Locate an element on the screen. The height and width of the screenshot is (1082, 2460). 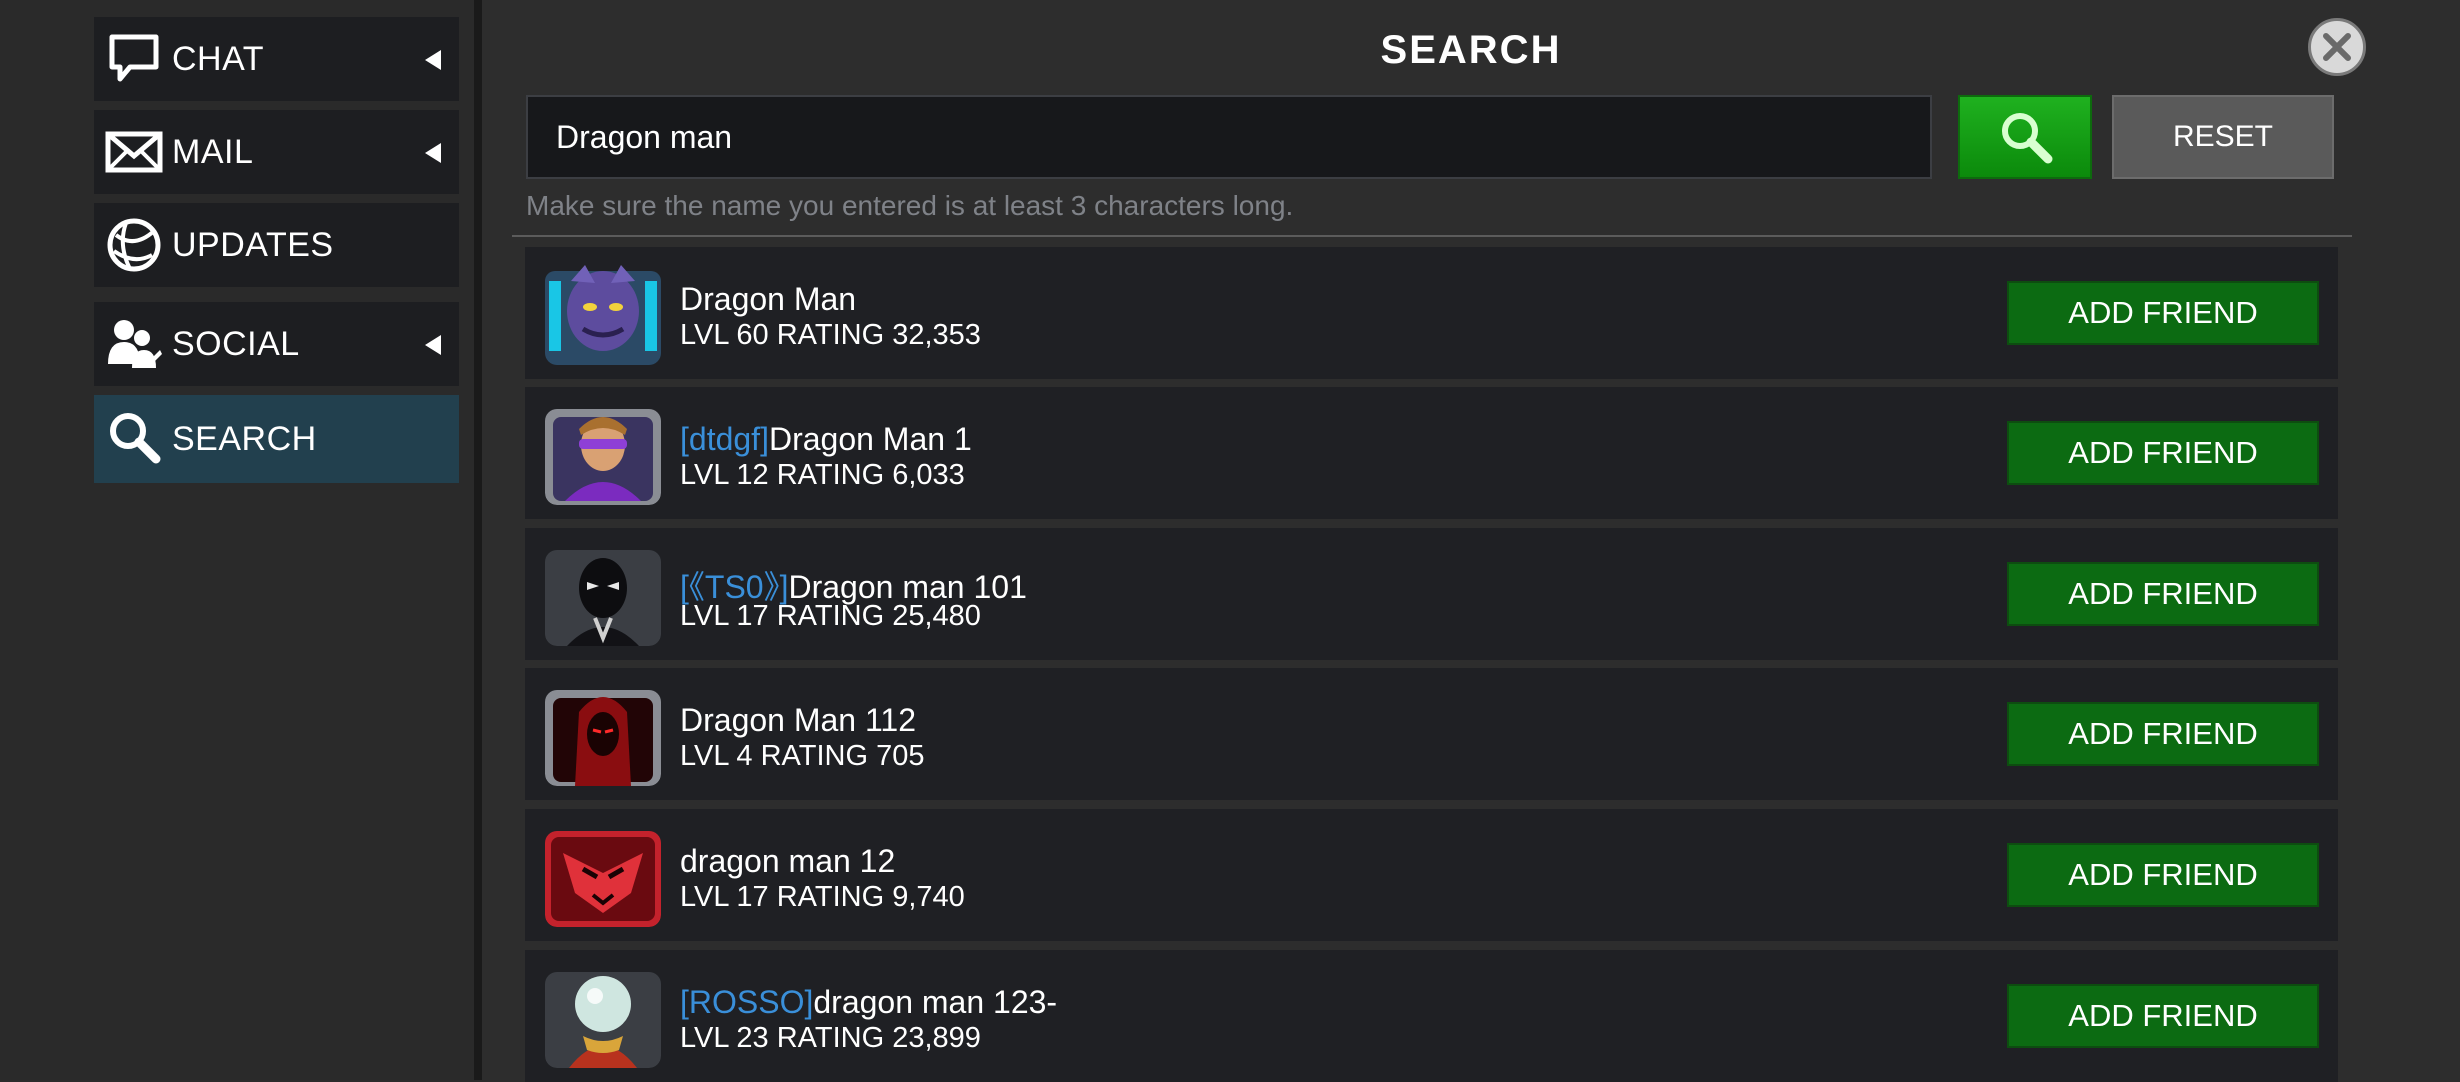
close-button is located at coordinates (2337, 47).